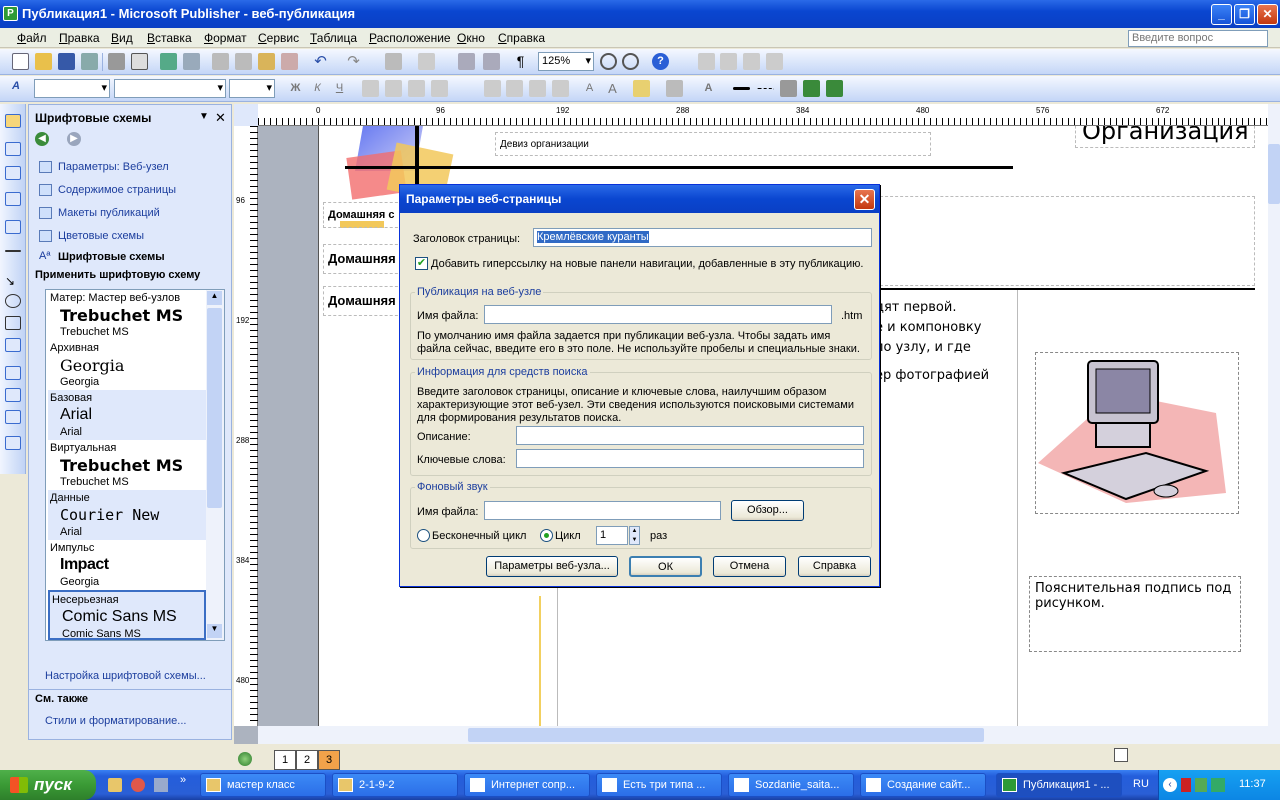  What do you see at coordinates (410, 38) in the screenshot?
I see `menu-arrange: Расположение` at bounding box center [410, 38].